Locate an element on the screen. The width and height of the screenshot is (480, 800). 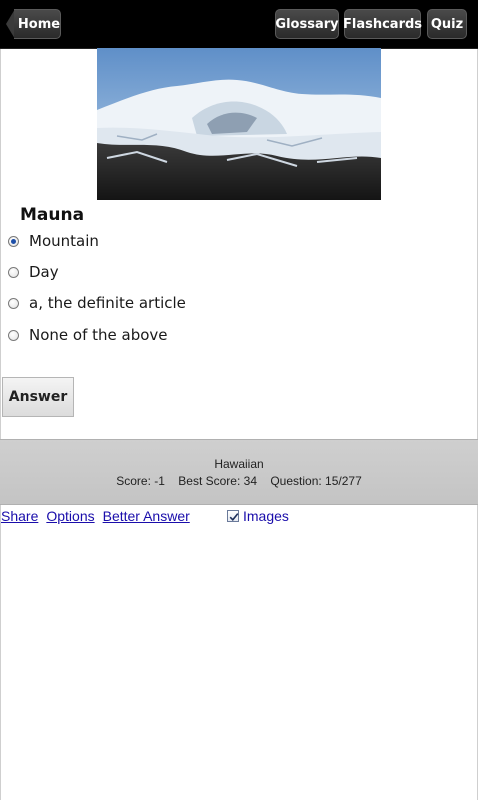
bottom-links: Share Options Better Answer is located at coordinates (99, 516).